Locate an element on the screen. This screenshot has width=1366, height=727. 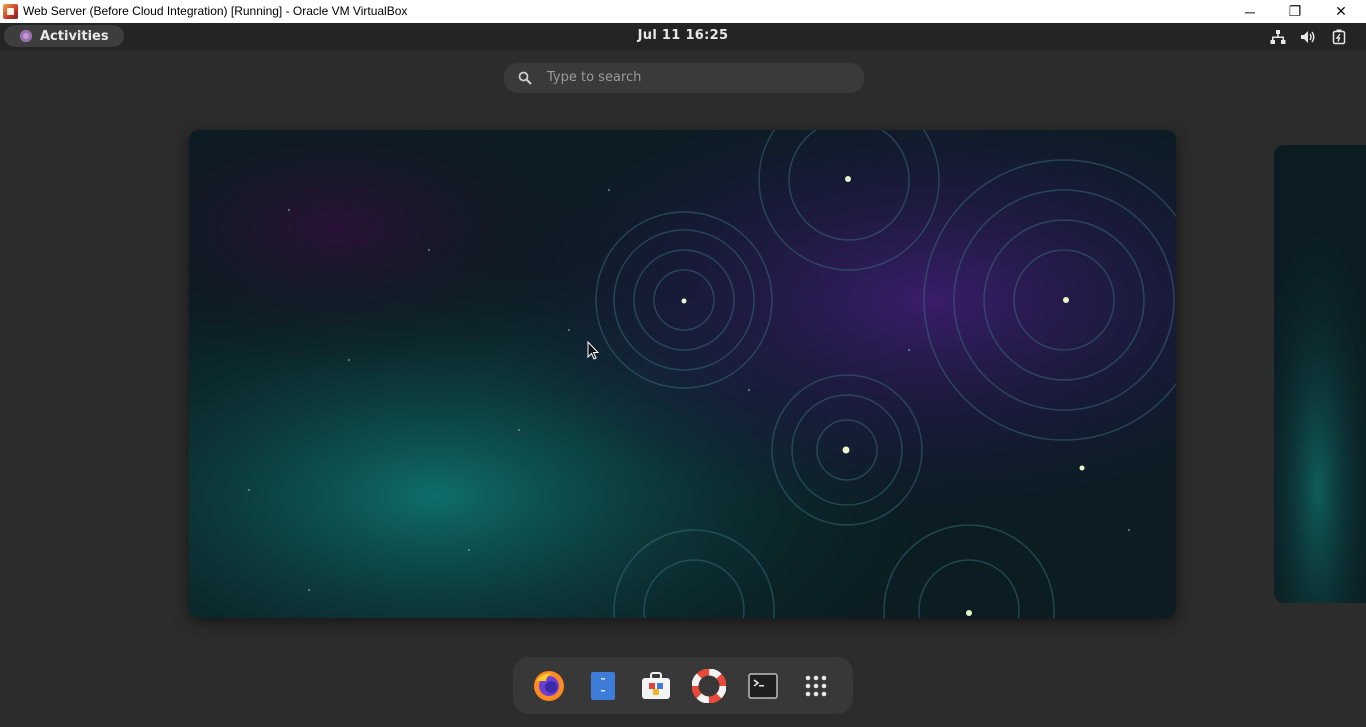
wallpaper-image is located at coordinates (1320, 374).